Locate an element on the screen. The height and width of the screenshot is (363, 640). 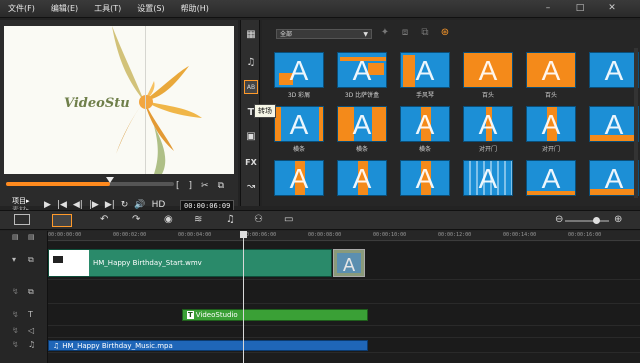
menu-tools: 工具(T) is located at coordinates (107, 8).